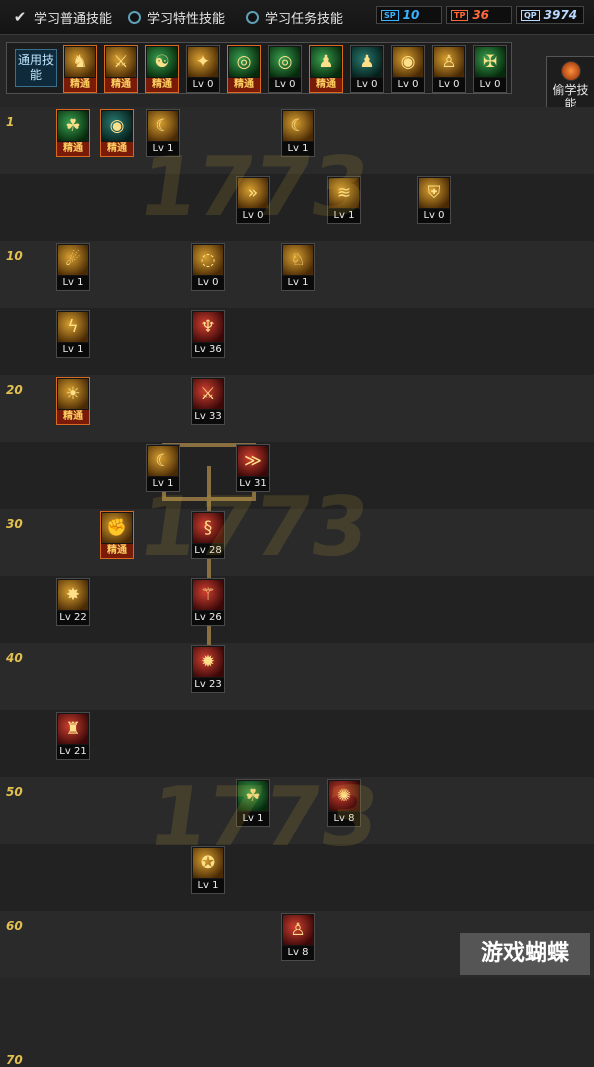 This screenshot has width=594, height=1067. What do you see at coordinates (208, 260) in the screenshot?
I see `skill-icon: ◌` at bounding box center [208, 260].